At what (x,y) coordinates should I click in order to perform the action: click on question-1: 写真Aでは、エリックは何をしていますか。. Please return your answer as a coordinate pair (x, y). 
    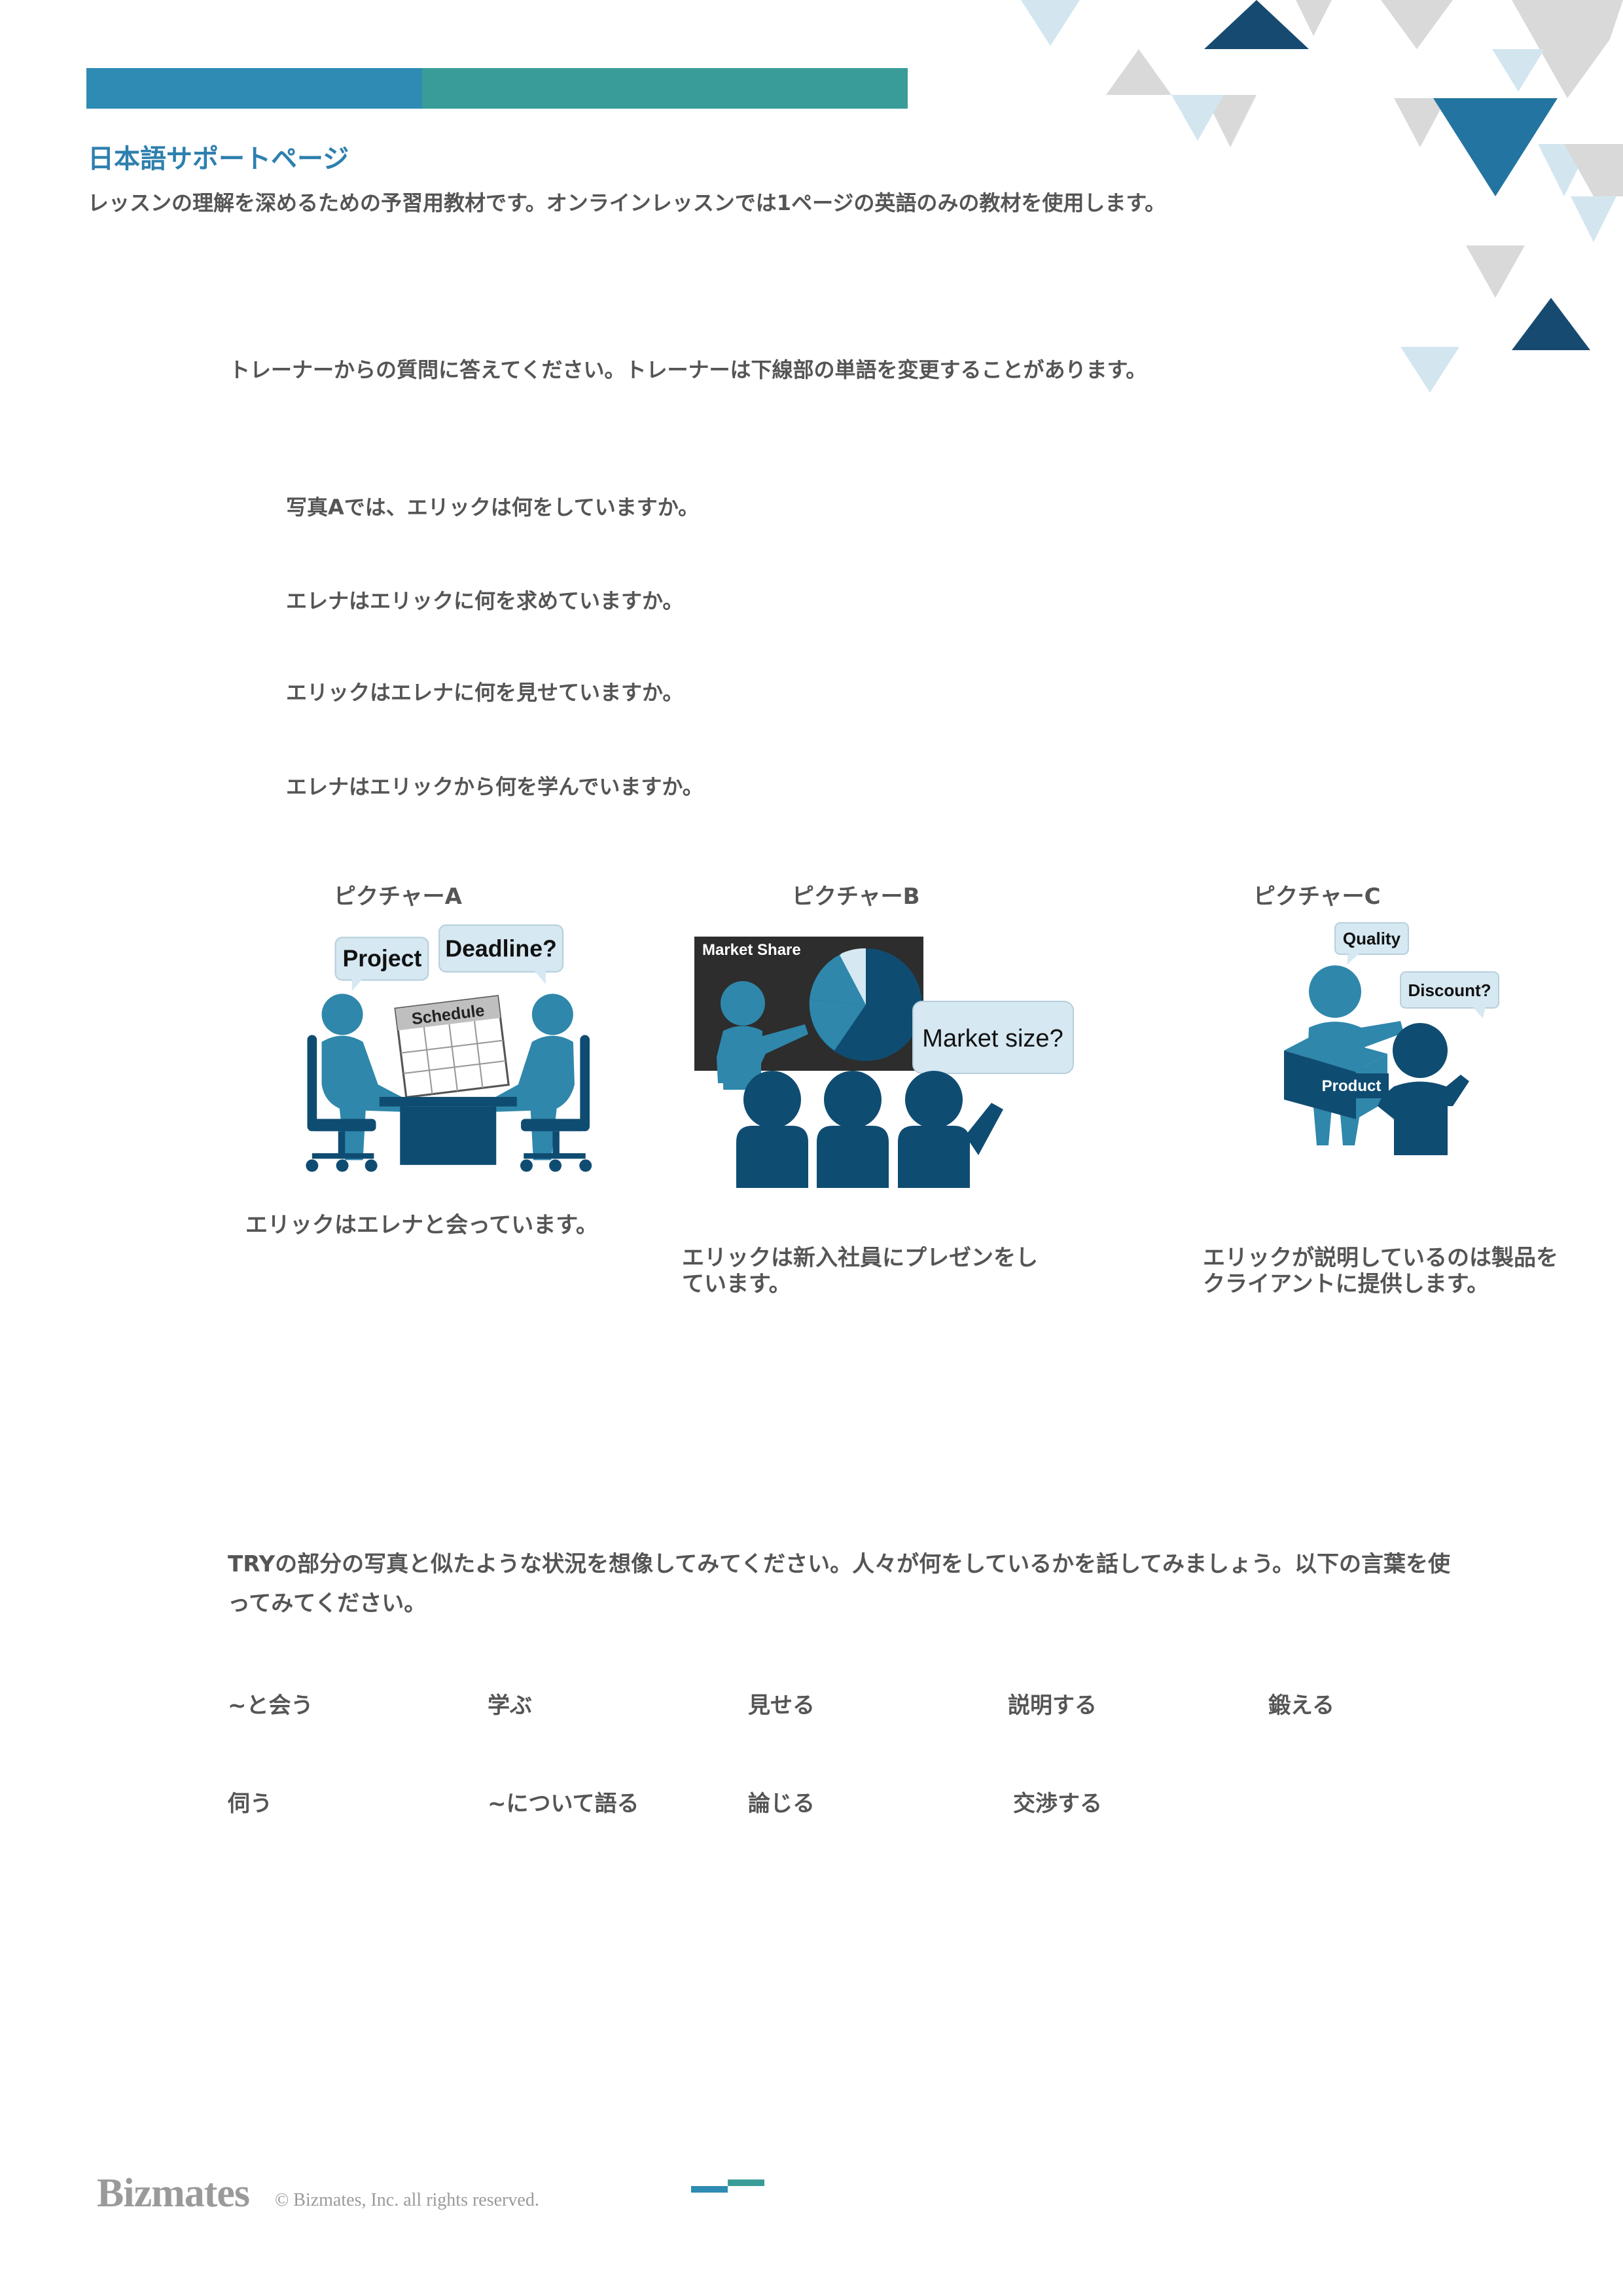
    Looking at the image, I should click on (493, 507).